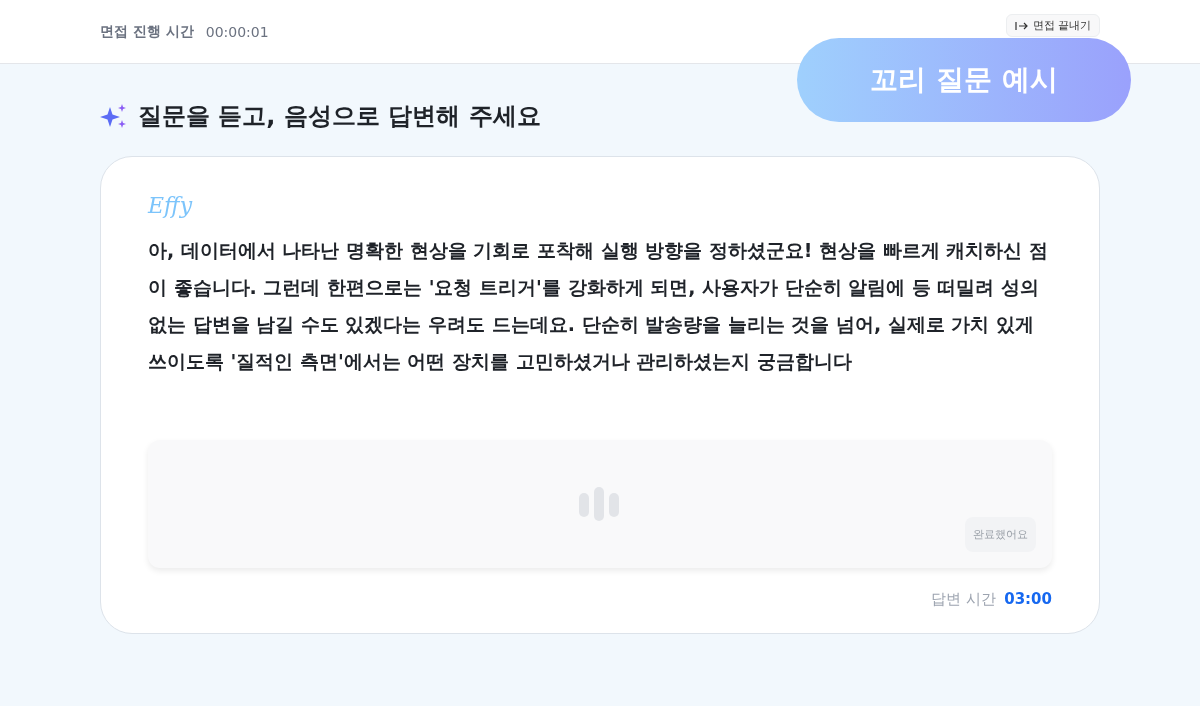 The image size is (1200, 706). Describe the element at coordinates (1052, 25) in the screenshot. I see `end-interview-button: 면접 끝내기` at that location.